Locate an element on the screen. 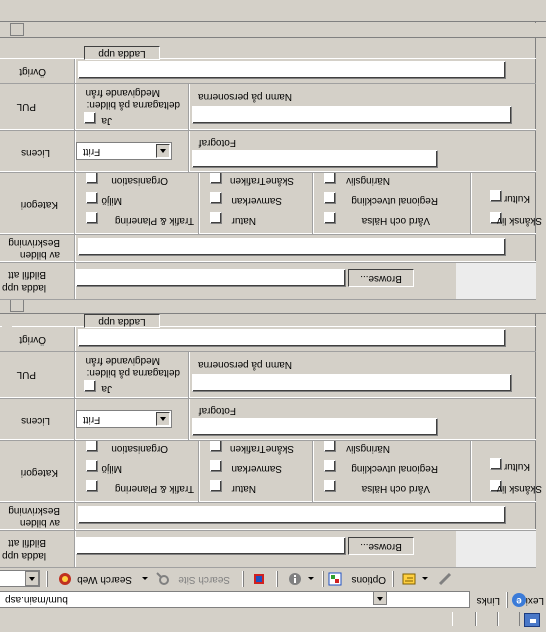 The width and height of the screenshot is (546, 632). search-site-button: Search Site is located at coordinates (204, 579).